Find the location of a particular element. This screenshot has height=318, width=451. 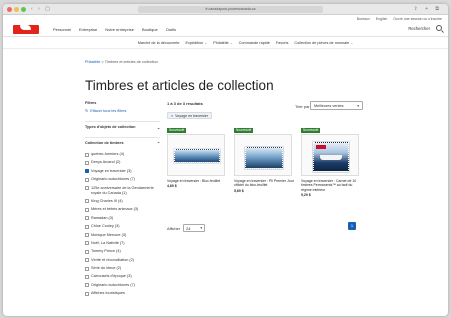

stamp-booklet-image is located at coordinates (331, 157).